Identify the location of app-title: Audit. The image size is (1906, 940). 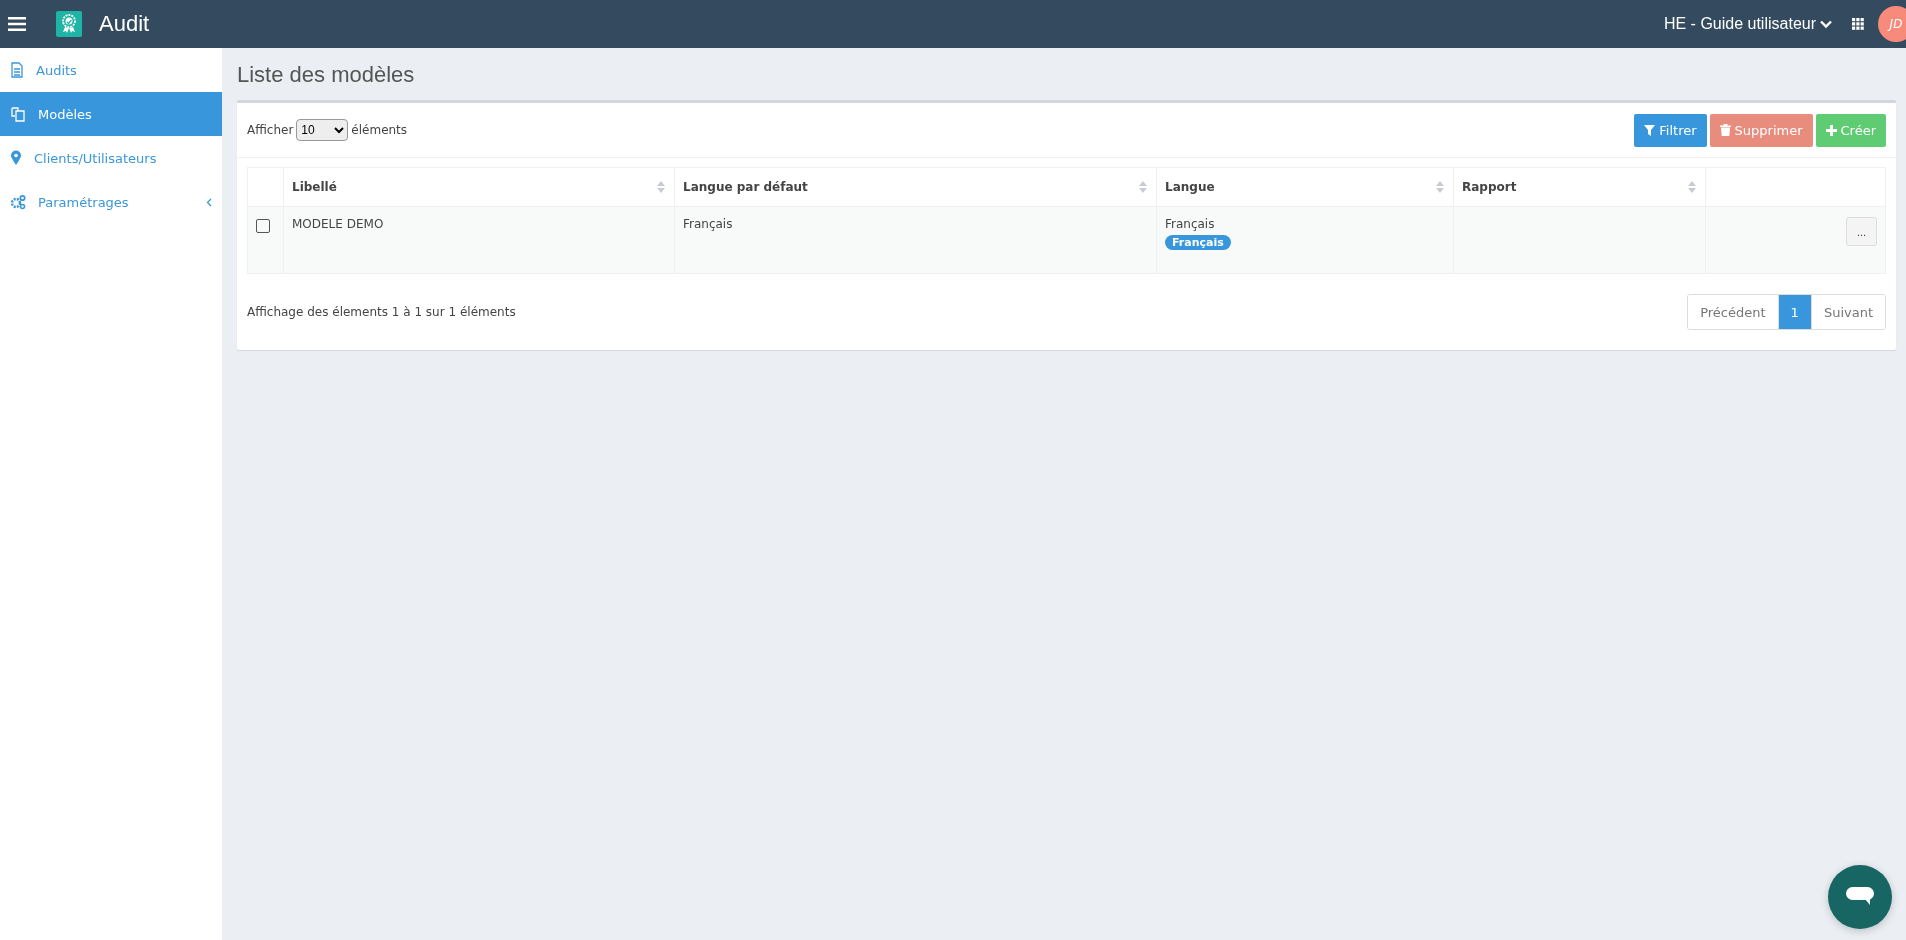
(124, 24).